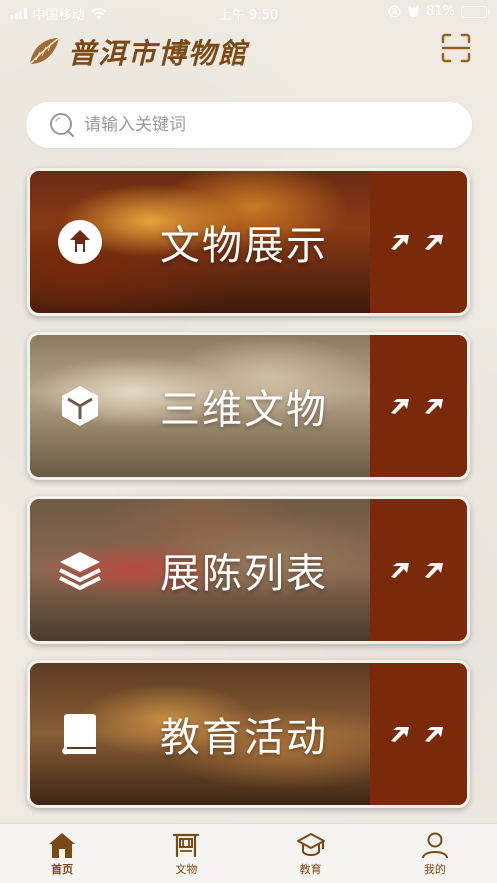 This screenshot has width=497, height=883. I want to click on card-3d-artifacts: 三维文物, so click(248, 406).